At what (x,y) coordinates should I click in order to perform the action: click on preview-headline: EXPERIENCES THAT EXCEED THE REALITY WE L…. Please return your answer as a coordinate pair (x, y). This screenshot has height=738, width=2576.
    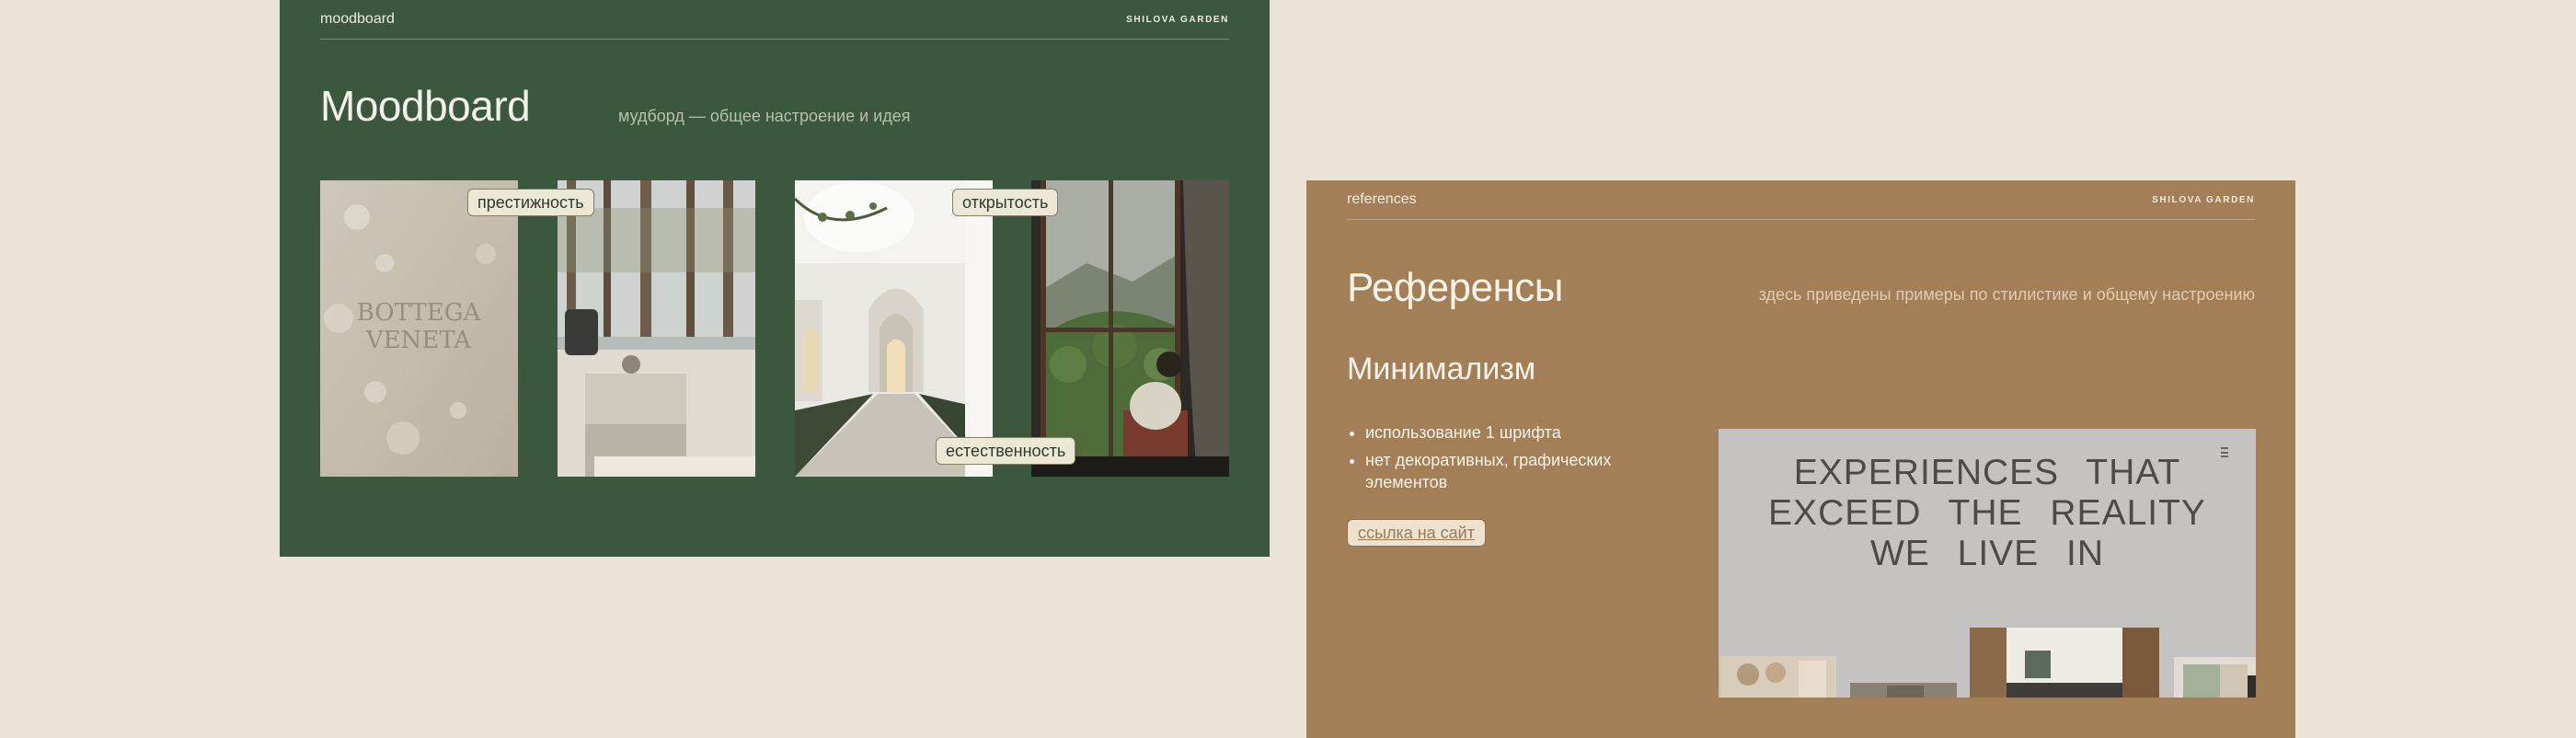
    Looking at the image, I should click on (1987, 513).